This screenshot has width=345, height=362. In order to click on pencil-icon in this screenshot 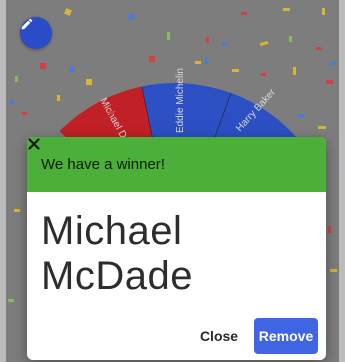, I will do `click(27, 24)`.